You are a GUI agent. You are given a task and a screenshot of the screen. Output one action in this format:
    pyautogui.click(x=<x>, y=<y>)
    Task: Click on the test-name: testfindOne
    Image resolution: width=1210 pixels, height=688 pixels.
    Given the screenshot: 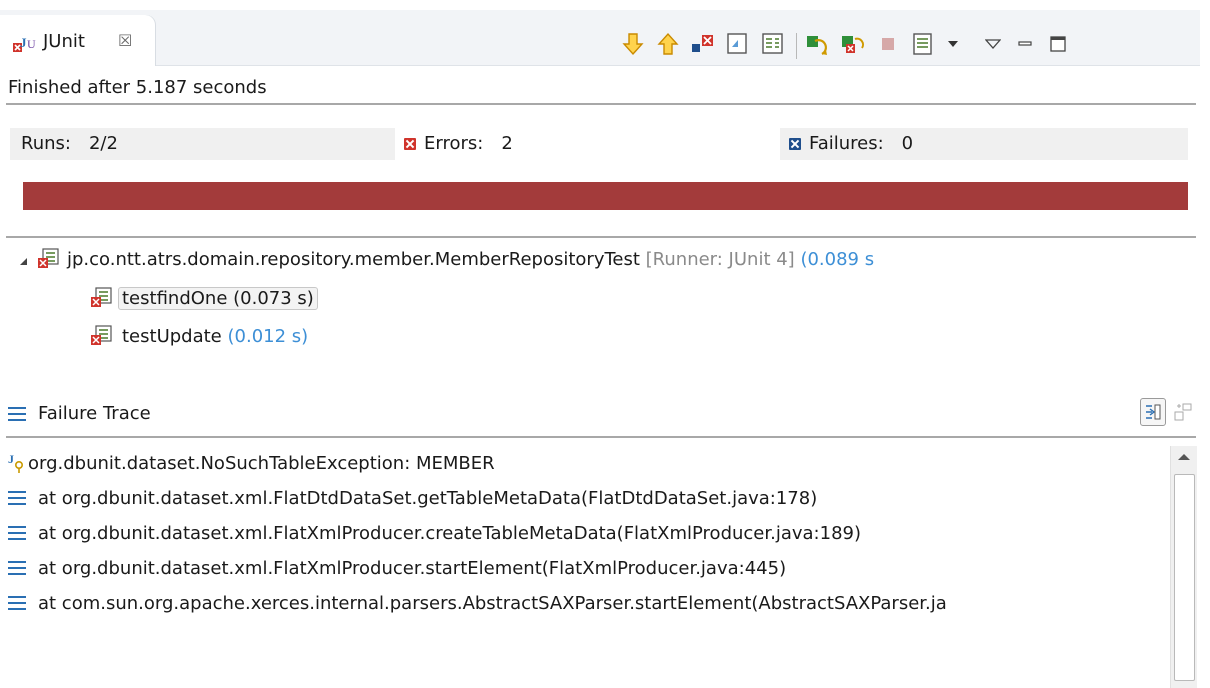 What is the action you would take?
    pyautogui.click(x=175, y=298)
    